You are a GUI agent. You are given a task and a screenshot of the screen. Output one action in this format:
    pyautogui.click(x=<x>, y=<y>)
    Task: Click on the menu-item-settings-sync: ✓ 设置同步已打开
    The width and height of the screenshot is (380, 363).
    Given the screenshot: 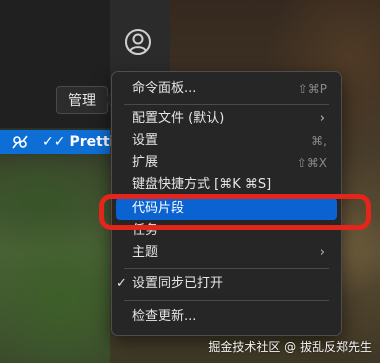 What is the action you would take?
    pyautogui.click(x=226, y=284)
    